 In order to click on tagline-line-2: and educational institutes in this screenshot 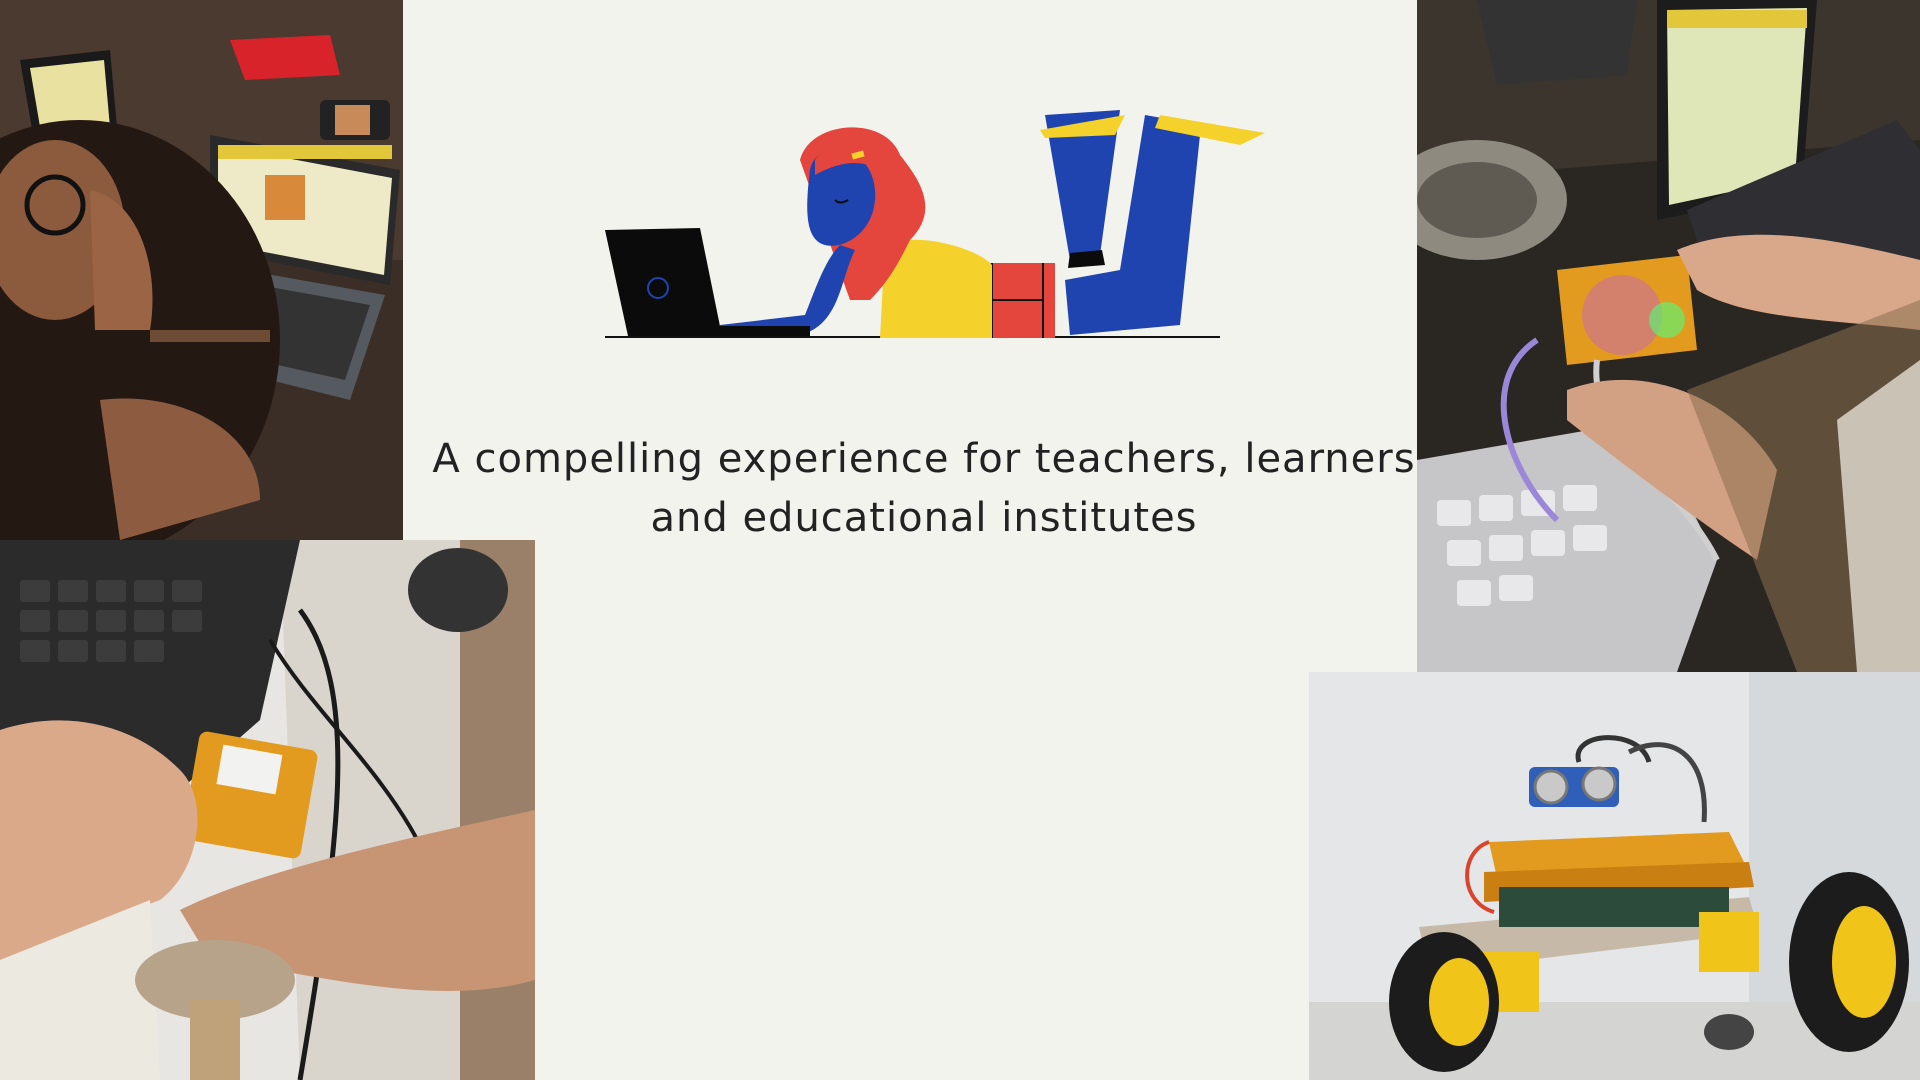, I will do `click(924, 518)`.